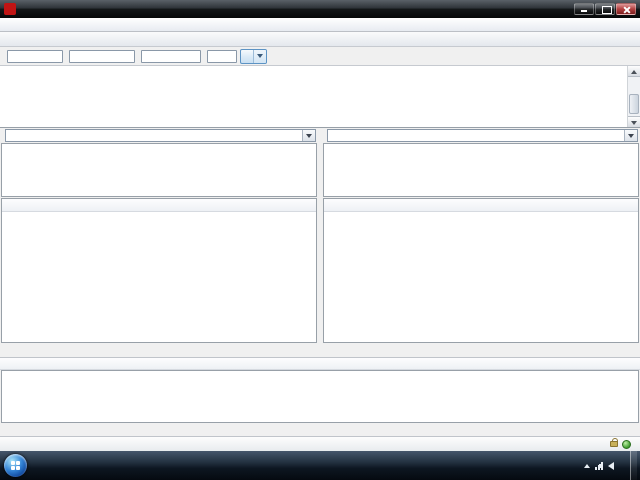 The height and width of the screenshot is (480, 640). I want to click on encryption-icon, so click(614, 442).